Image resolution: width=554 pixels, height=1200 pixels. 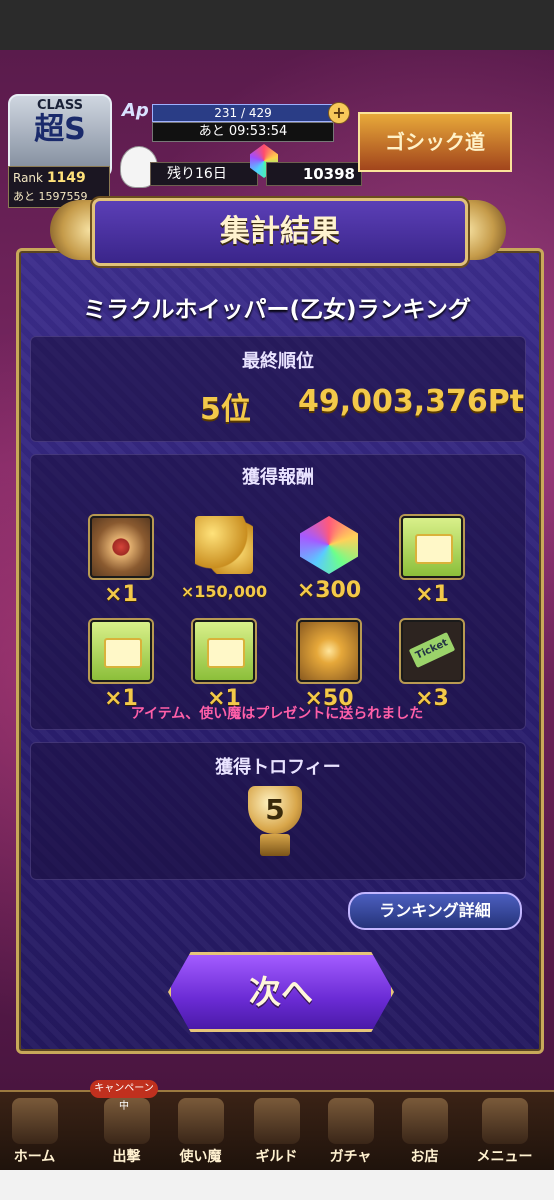 I want to click on reward-item: ×150,000, so click(x=224, y=558).